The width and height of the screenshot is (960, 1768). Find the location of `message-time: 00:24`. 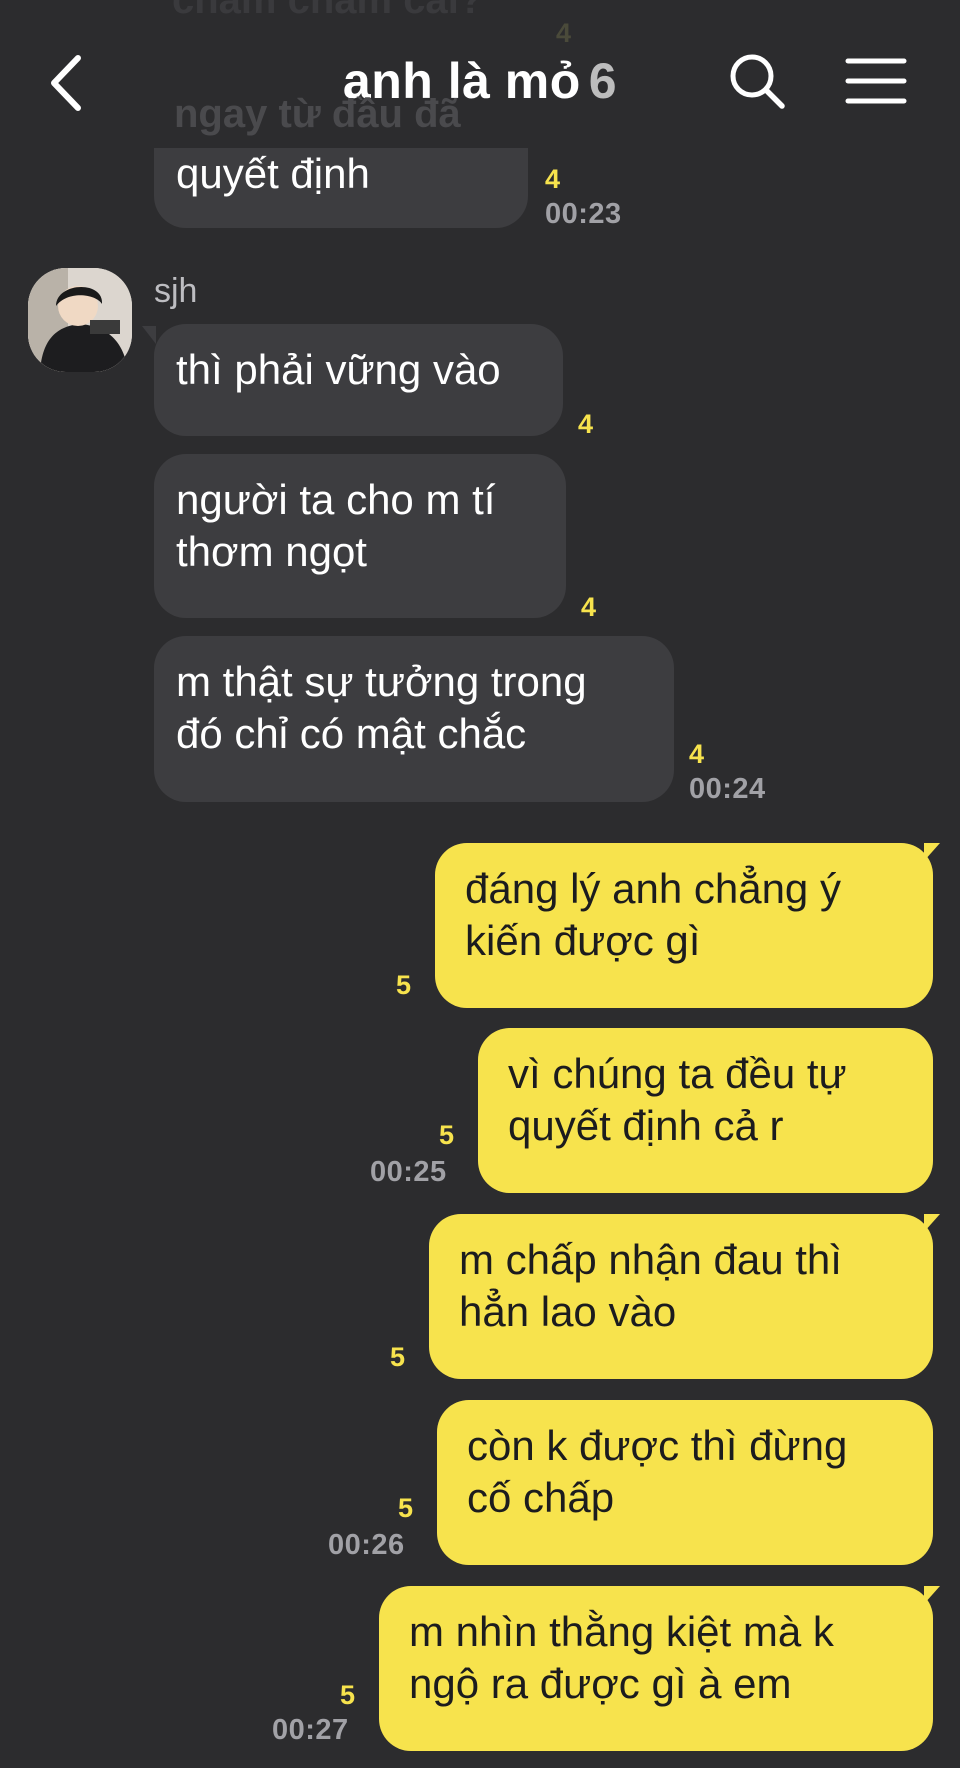

message-time: 00:24 is located at coordinates (727, 789).